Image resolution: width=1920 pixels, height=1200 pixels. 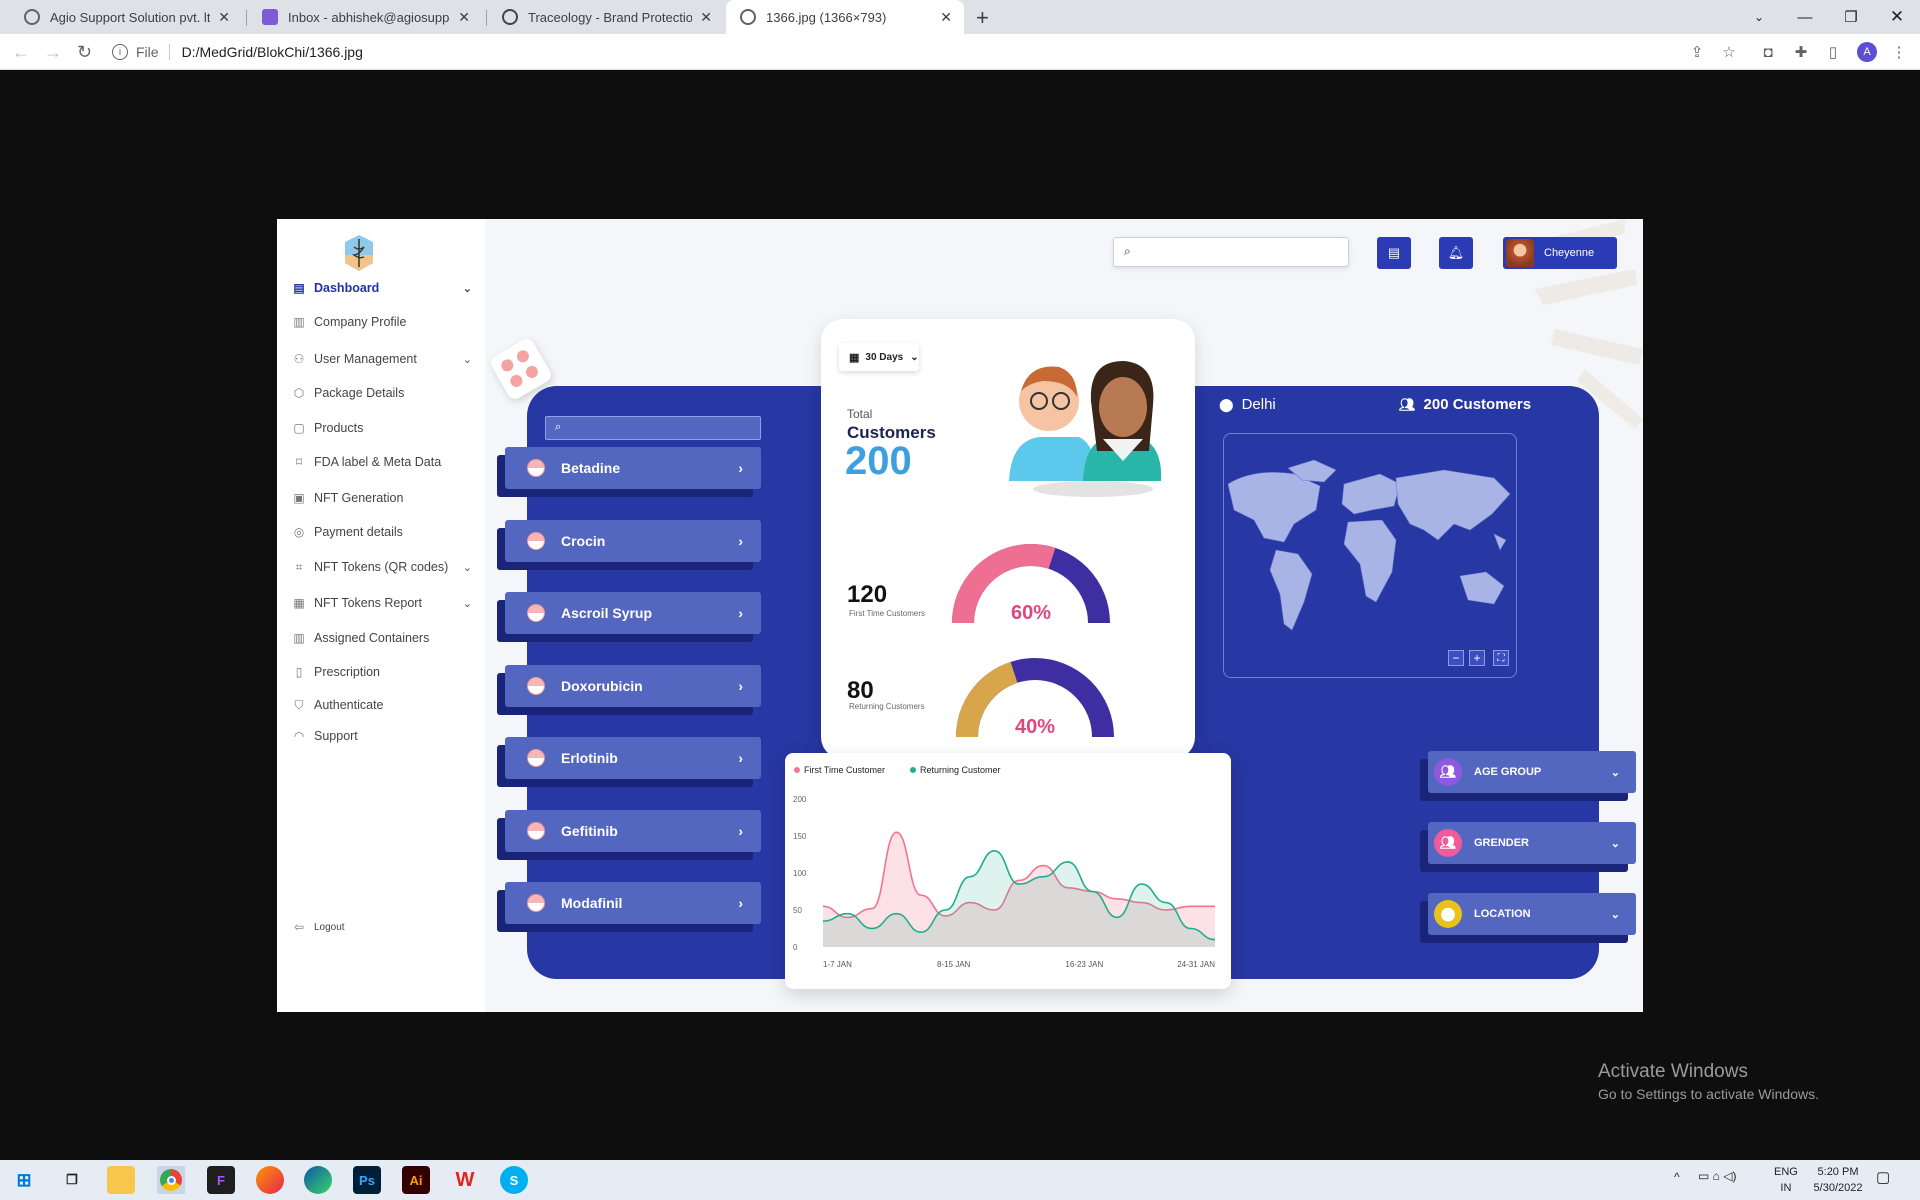 I want to click on url-field: i File D:/MedGrid/BlokChi/1366.jpg, so click(x=892, y=52).